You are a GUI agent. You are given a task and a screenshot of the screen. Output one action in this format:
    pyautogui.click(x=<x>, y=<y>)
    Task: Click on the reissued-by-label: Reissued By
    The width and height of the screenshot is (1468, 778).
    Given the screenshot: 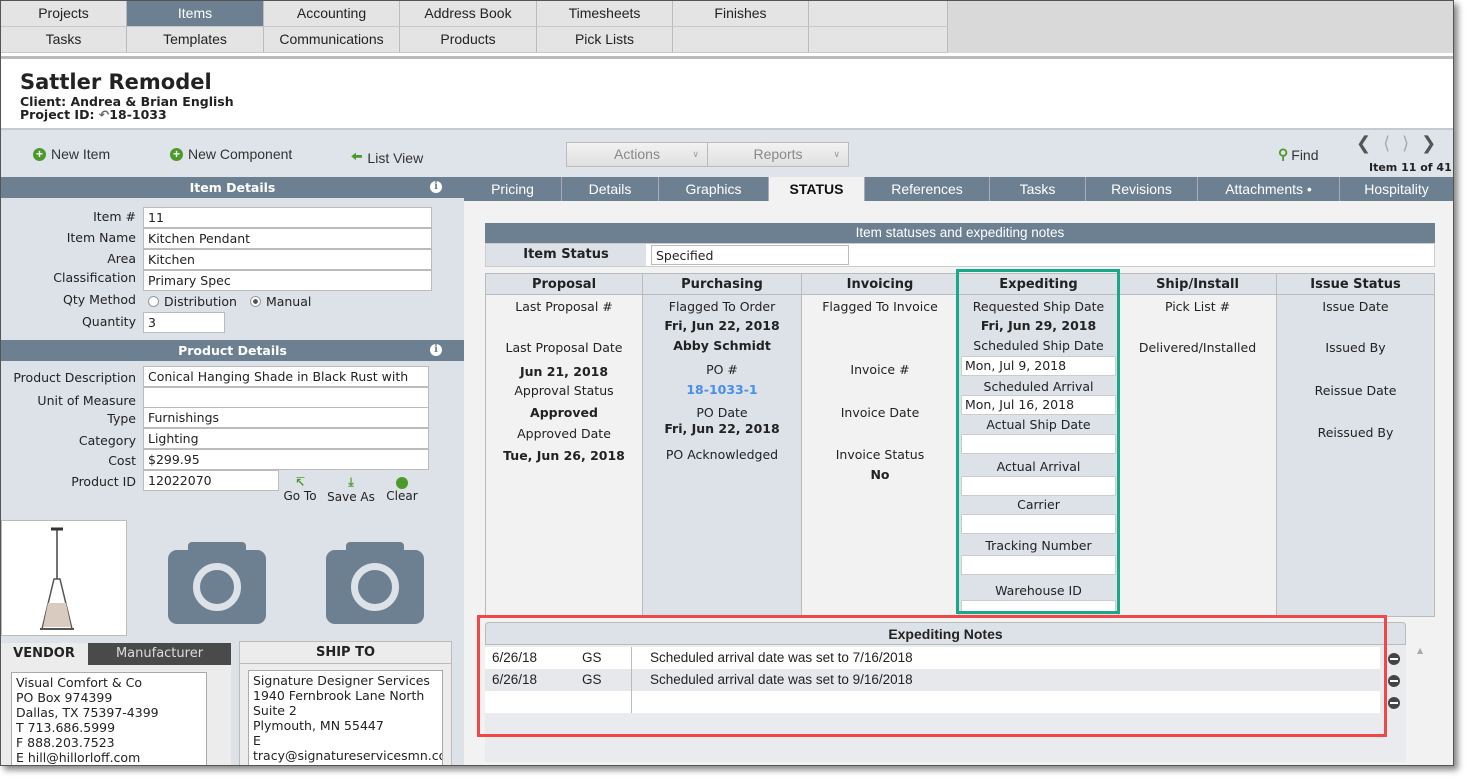 What is the action you would take?
    pyautogui.click(x=1355, y=432)
    